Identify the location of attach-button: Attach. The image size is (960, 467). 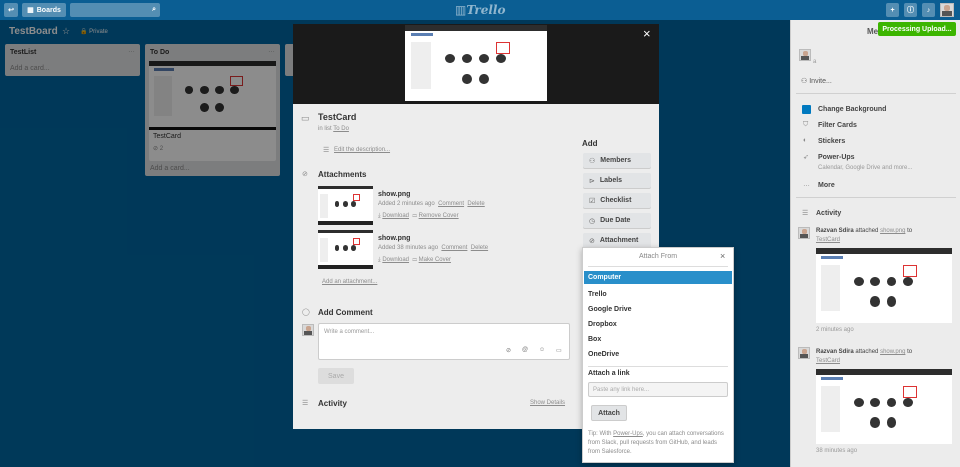
(609, 413).